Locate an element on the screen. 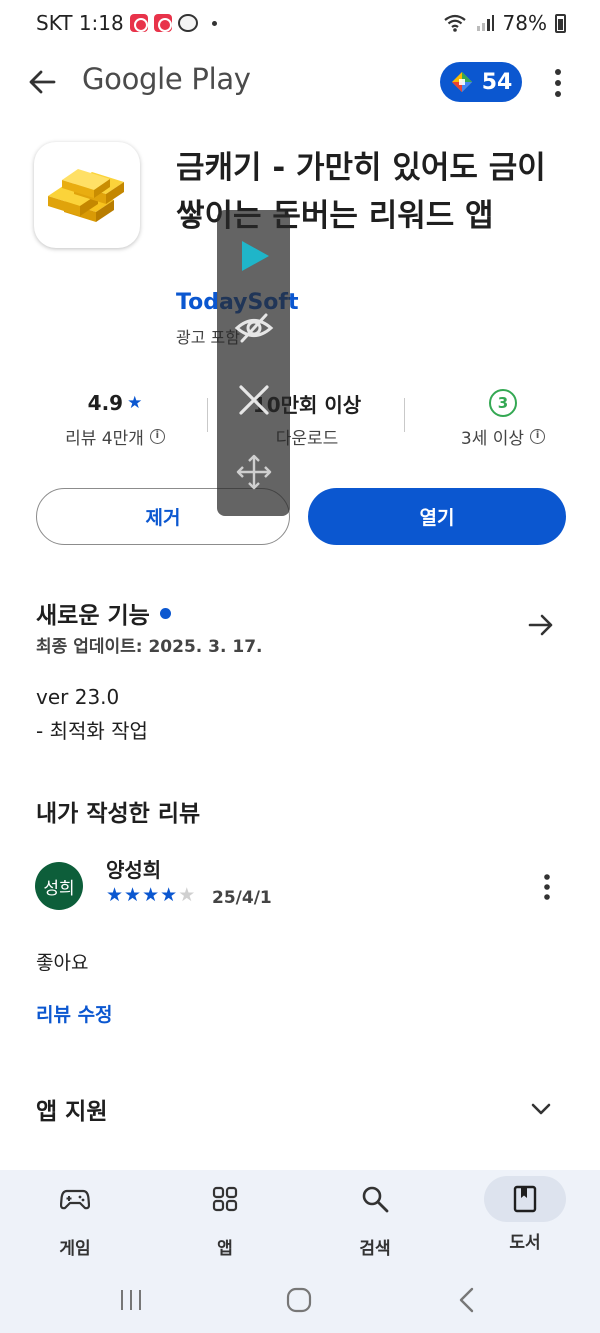 The height and width of the screenshot is (1333, 600). apps-grid-icon is located at coordinates (225, 1199).